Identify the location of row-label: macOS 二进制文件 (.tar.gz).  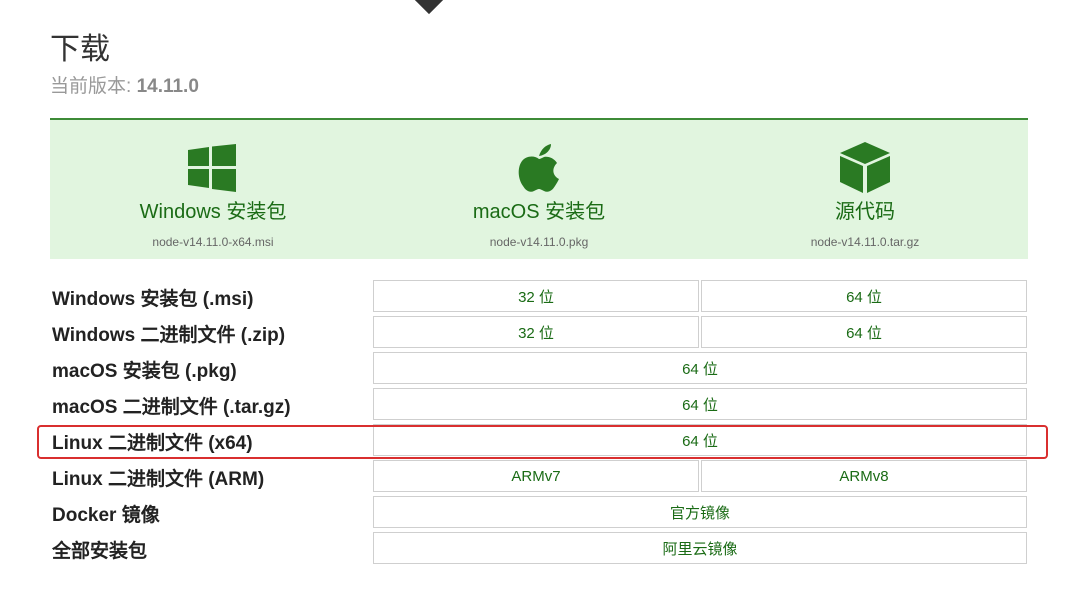
(171, 407).